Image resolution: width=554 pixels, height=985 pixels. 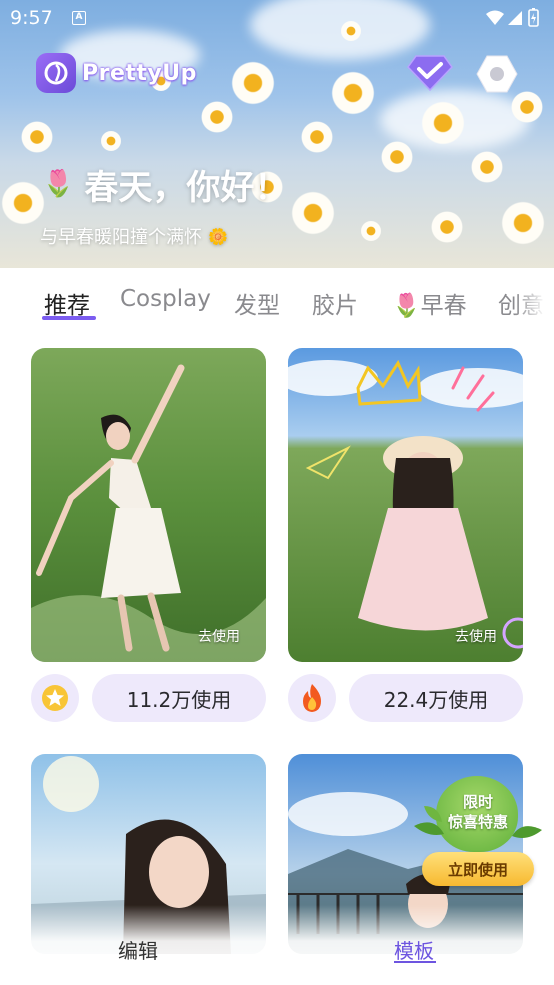 I want to click on star-badge, so click(x=55, y=698).